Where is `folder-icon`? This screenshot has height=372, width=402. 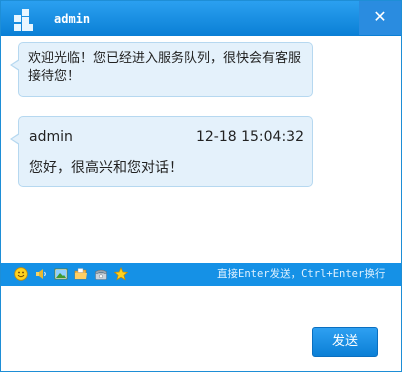 folder-icon is located at coordinates (81, 274).